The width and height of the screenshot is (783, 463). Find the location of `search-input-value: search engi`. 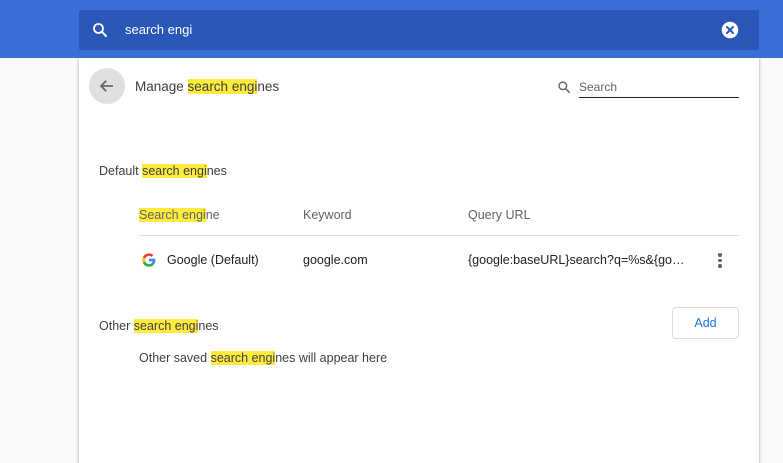

search-input-value: search engi is located at coordinates (158, 29).